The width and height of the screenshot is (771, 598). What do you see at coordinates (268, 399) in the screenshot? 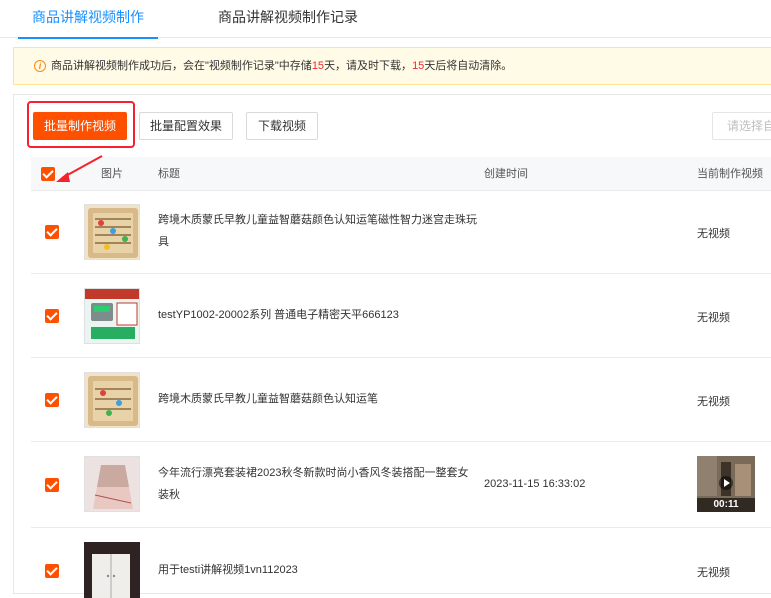
I see `product-title: 跨境木质蒙氏早教儿童益智蘑菇颜色认知运笔` at bounding box center [268, 399].